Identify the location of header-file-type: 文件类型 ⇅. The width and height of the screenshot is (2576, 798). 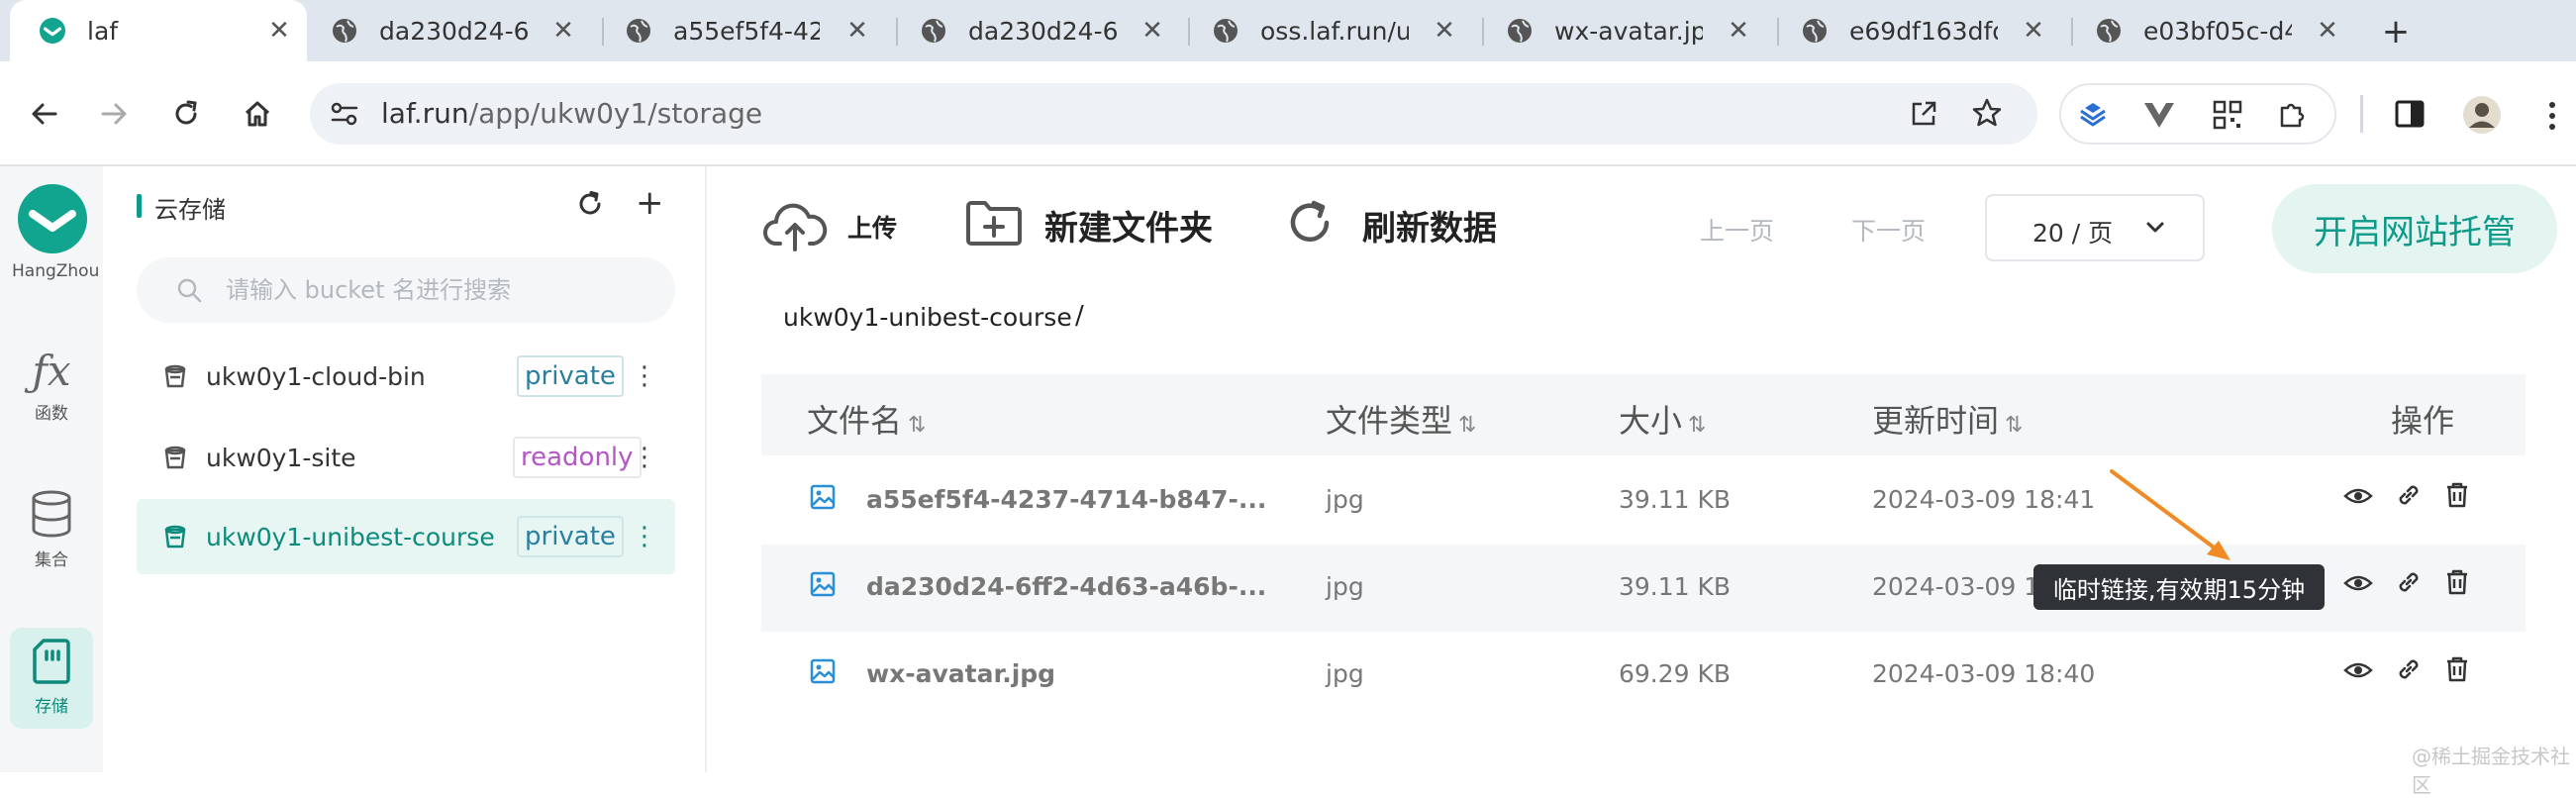
(1401, 419).